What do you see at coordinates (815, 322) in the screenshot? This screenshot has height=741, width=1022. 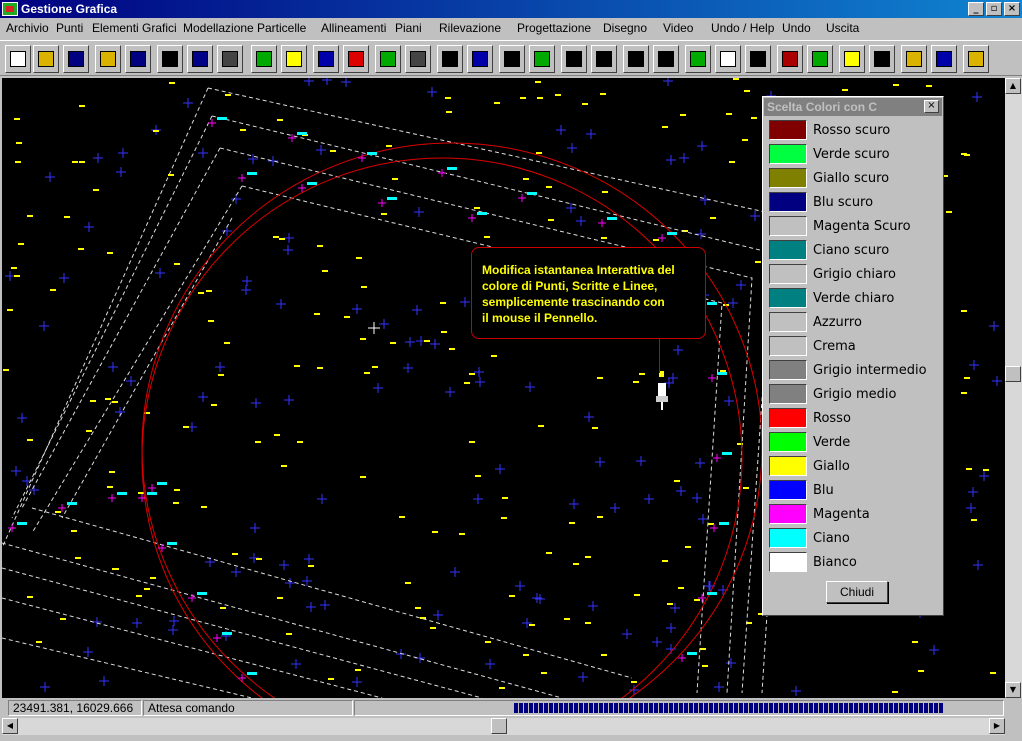 I see `color-option: Azzurro` at bounding box center [815, 322].